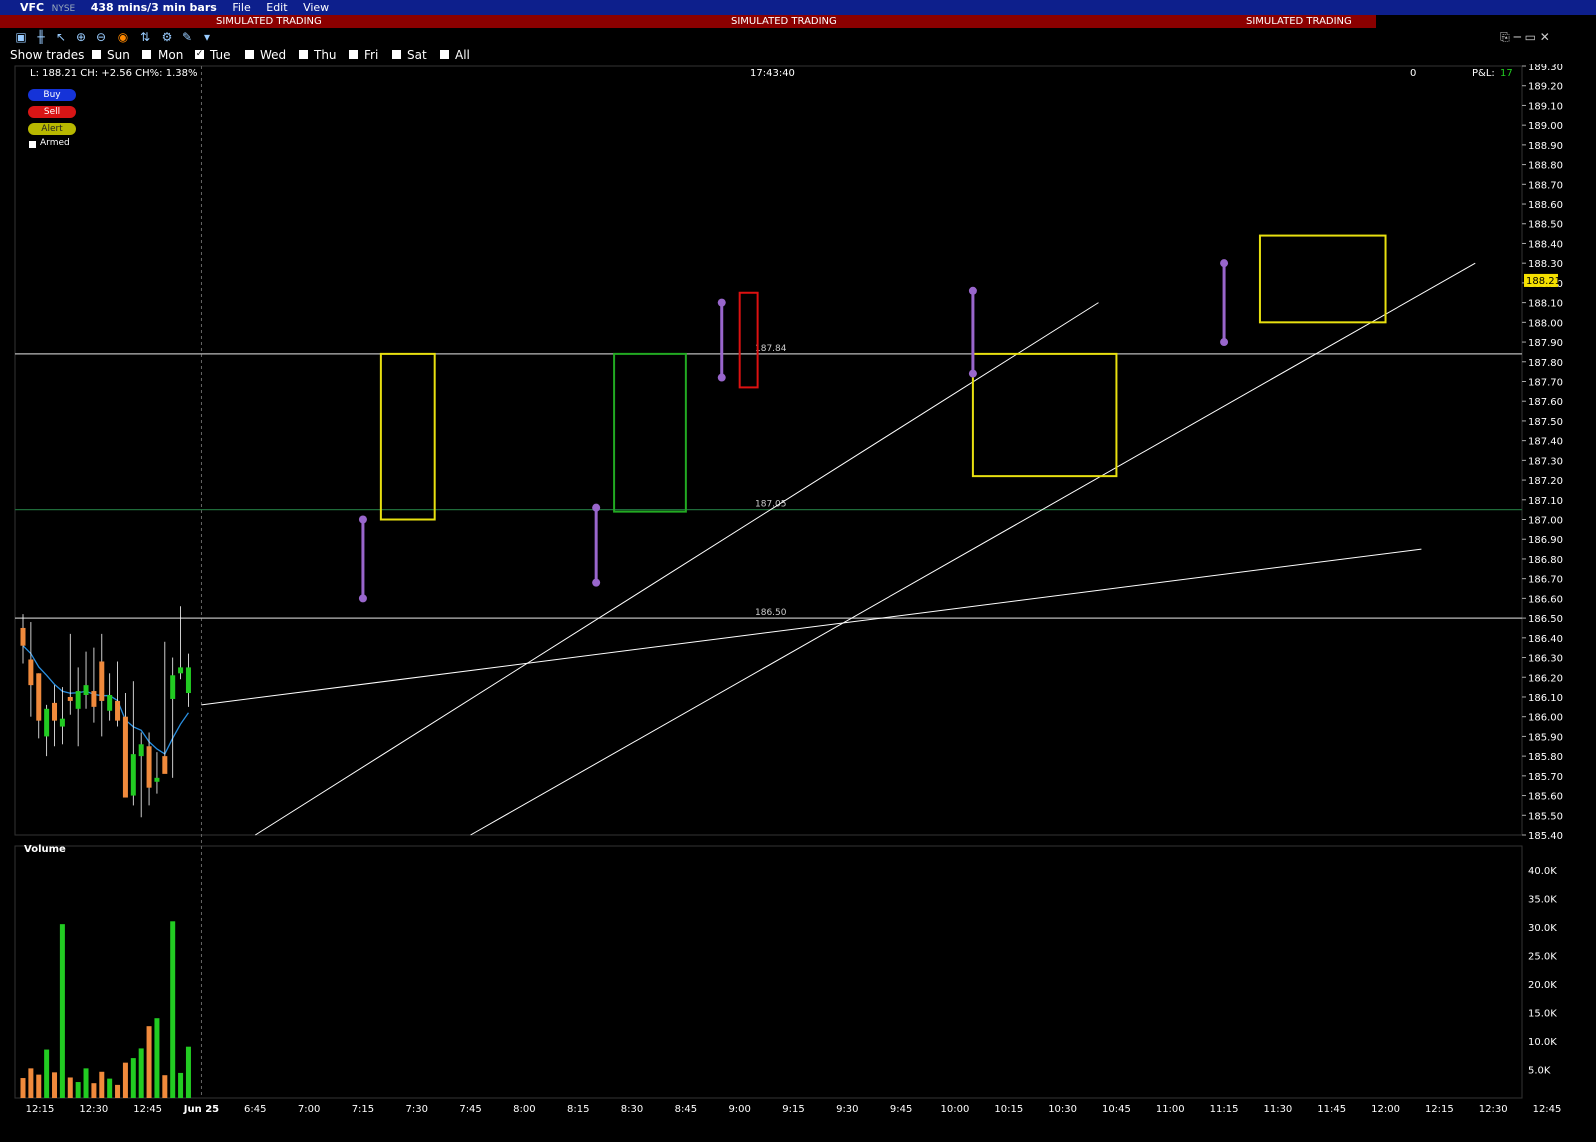 This screenshot has width=1596, height=1142. What do you see at coordinates (1062, 1109) in the screenshot?
I see `time-tick-label: 10:30` at bounding box center [1062, 1109].